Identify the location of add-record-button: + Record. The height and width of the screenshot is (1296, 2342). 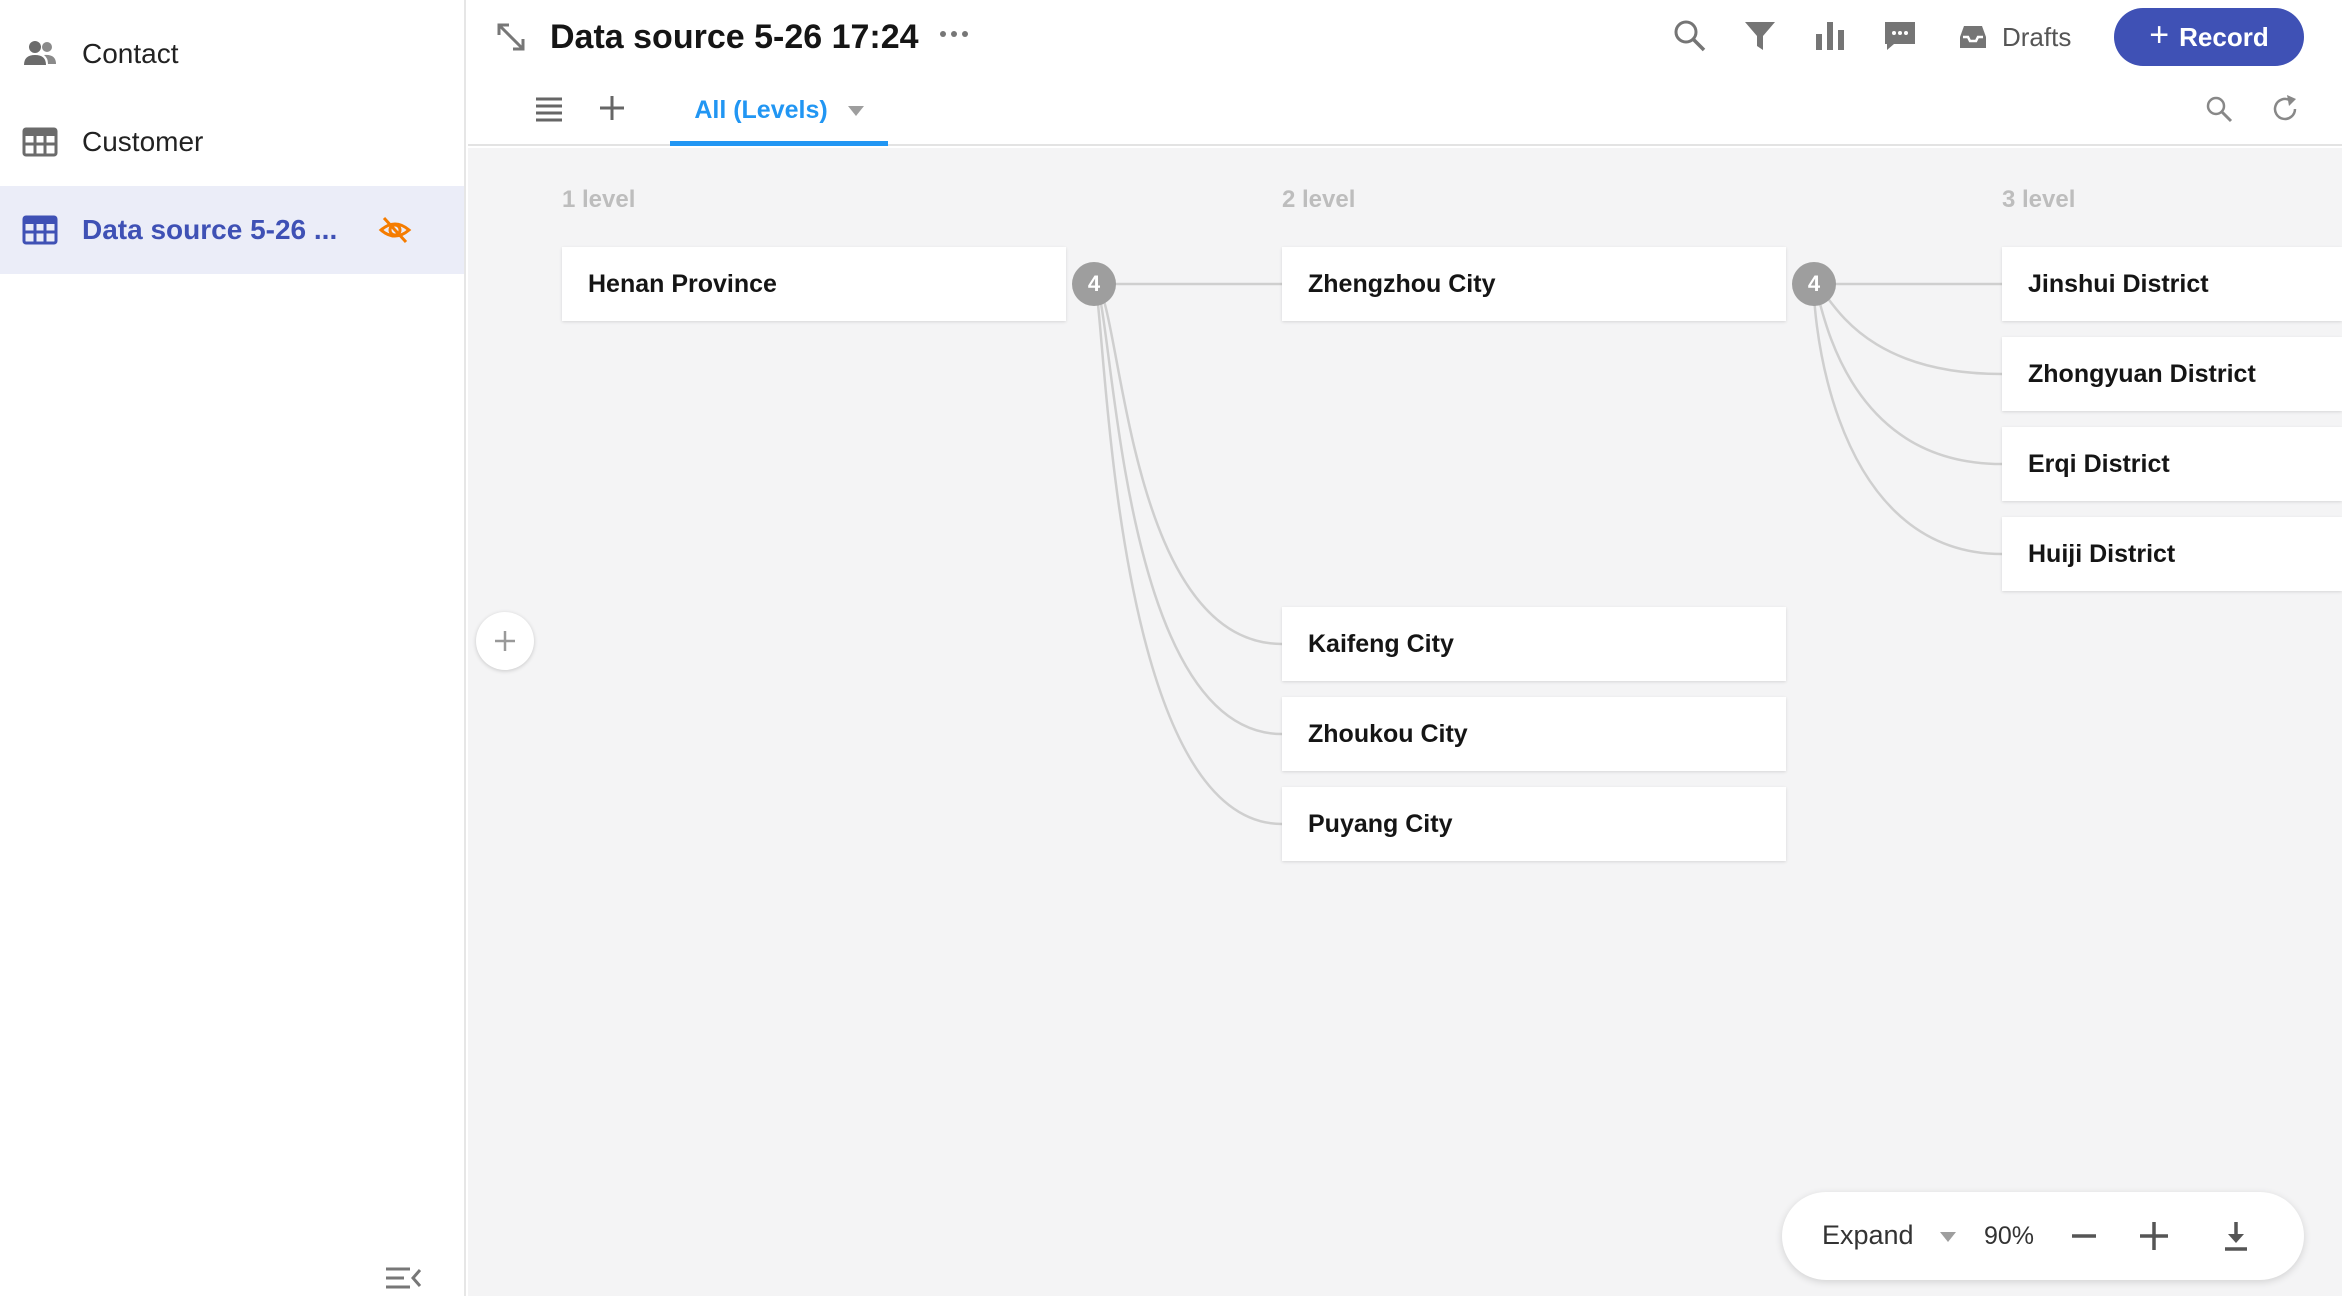
(2209, 37).